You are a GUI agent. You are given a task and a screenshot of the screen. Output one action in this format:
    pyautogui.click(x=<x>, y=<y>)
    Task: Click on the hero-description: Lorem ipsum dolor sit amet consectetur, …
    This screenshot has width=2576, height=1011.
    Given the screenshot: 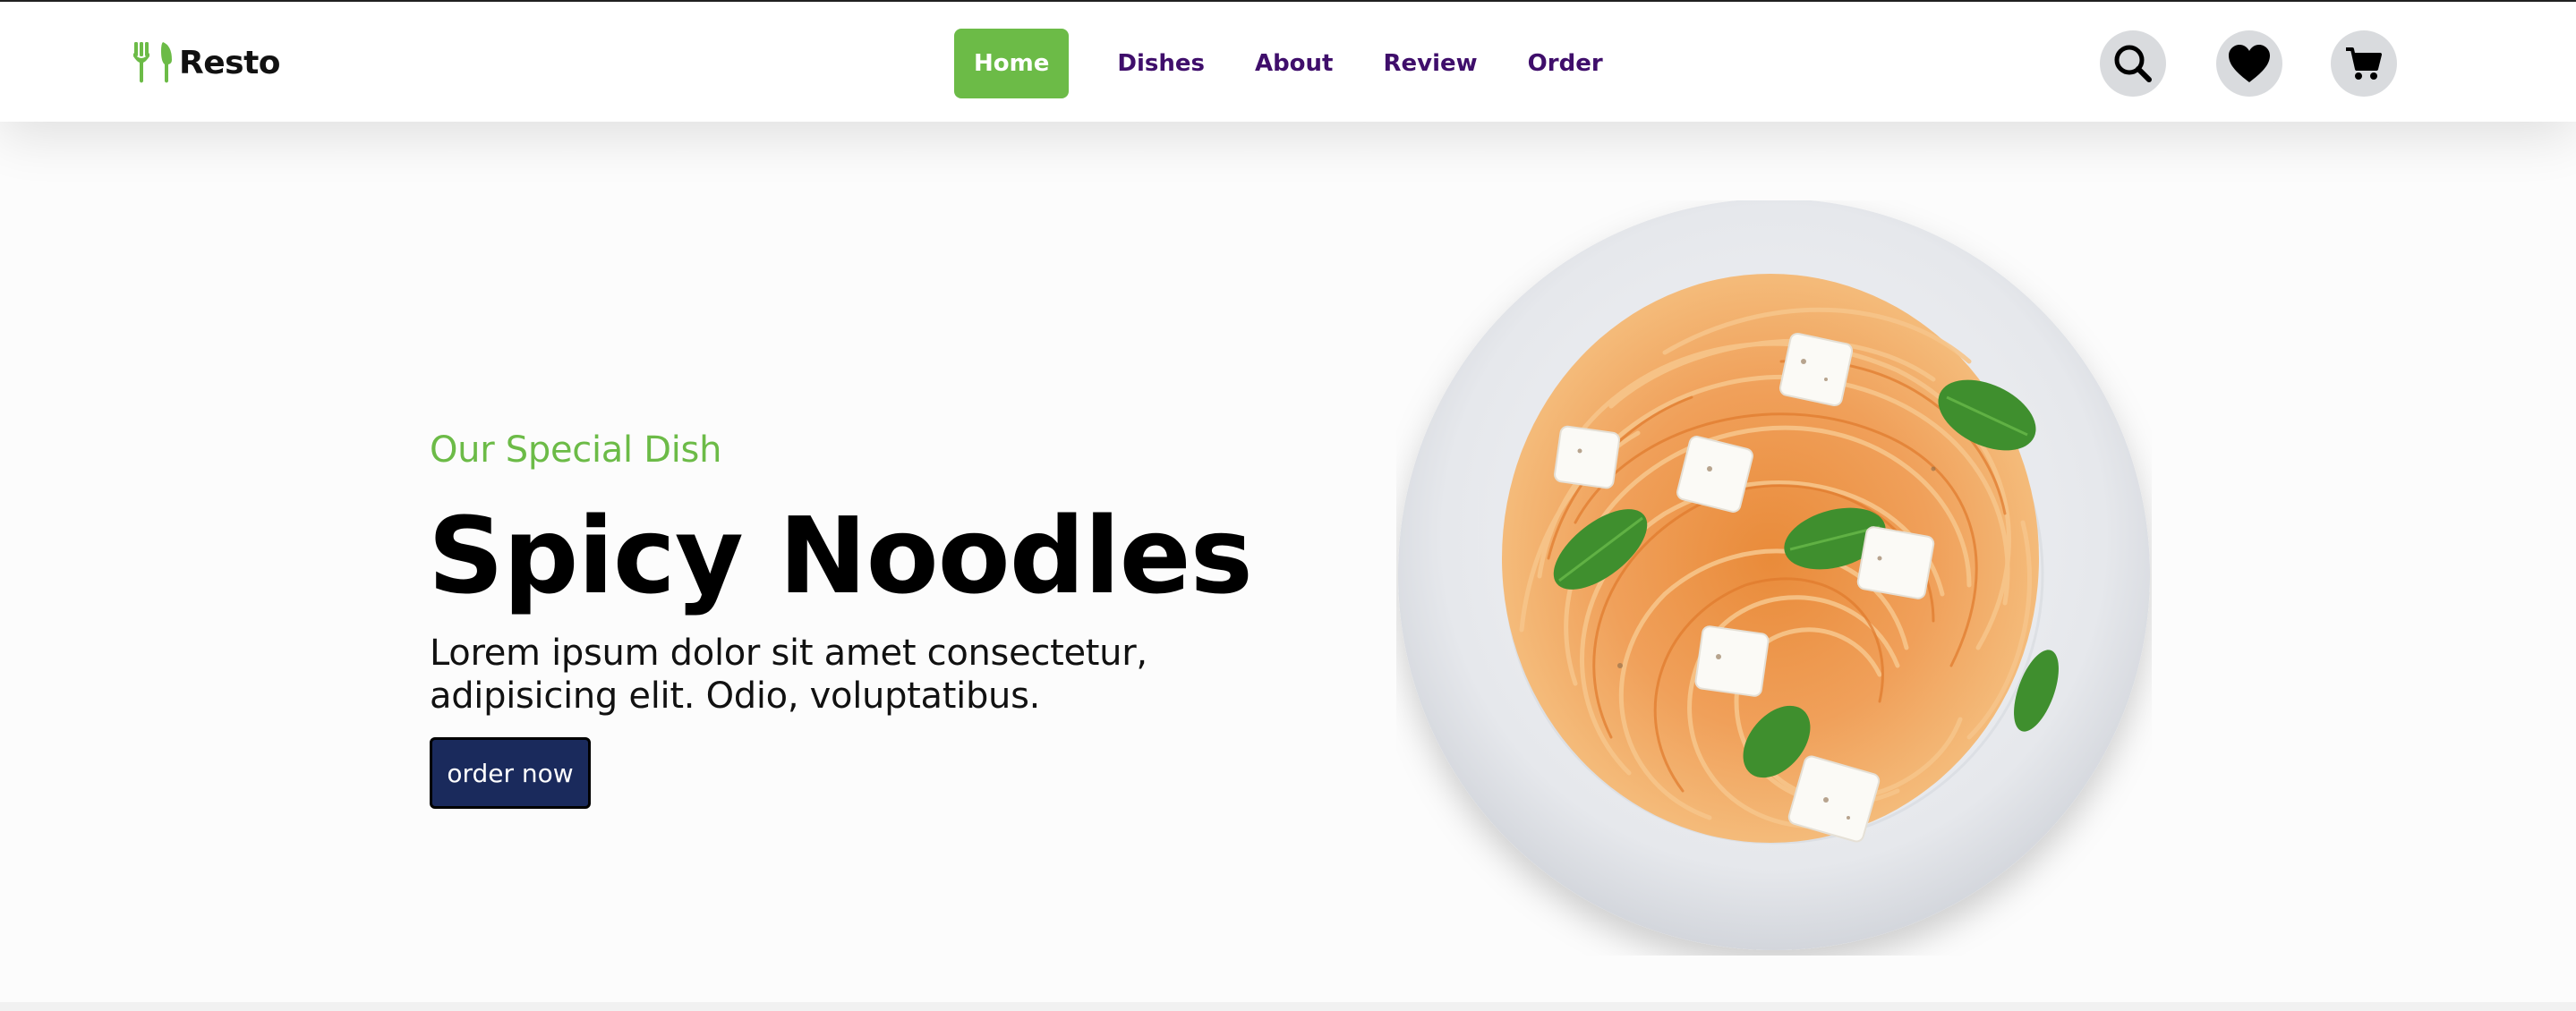 What is the action you would take?
    pyautogui.click(x=788, y=675)
    